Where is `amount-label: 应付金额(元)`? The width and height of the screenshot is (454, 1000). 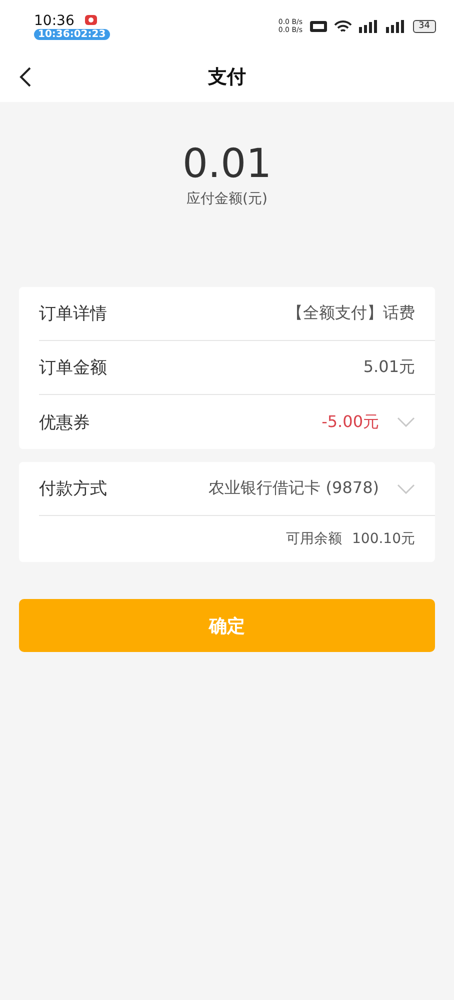
amount-label: 应付金额(元) is located at coordinates (227, 199).